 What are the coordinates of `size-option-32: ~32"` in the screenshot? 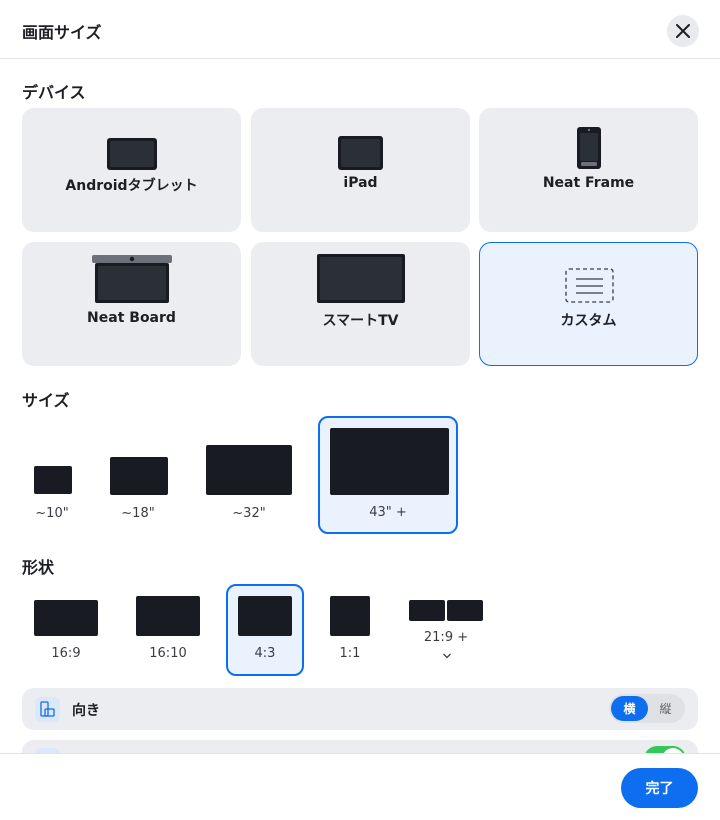 It's located at (249, 475).